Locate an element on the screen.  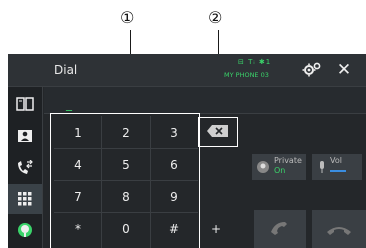
key-plus: + is located at coordinates (216, 229).